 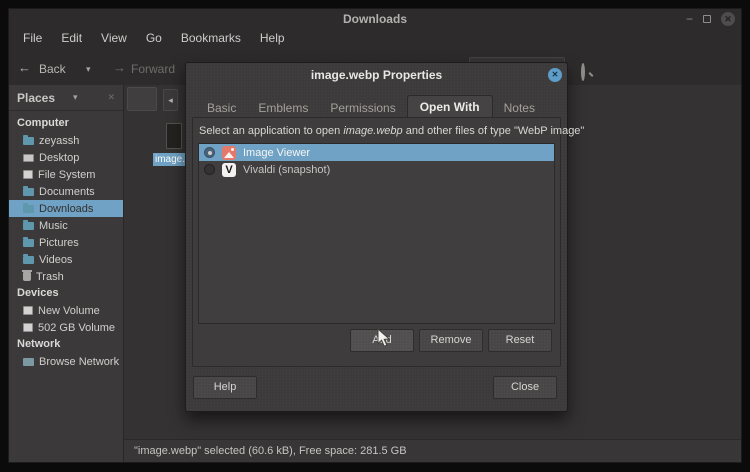 What do you see at coordinates (119, 67) in the screenshot?
I see `forward-arrow-icon: →` at bounding box center [119, 67].